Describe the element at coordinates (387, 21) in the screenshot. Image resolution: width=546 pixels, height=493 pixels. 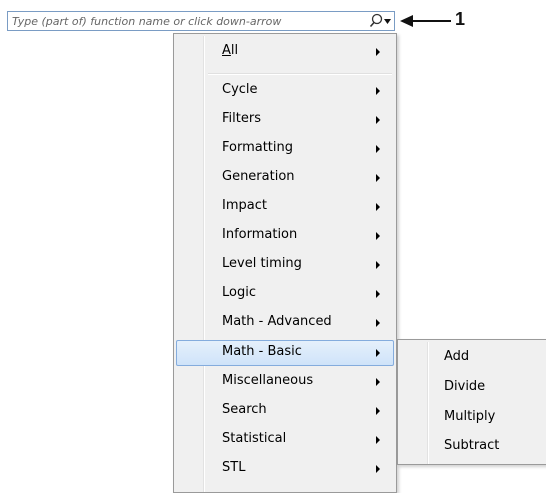
I see `chevron-down-icon` at that location.